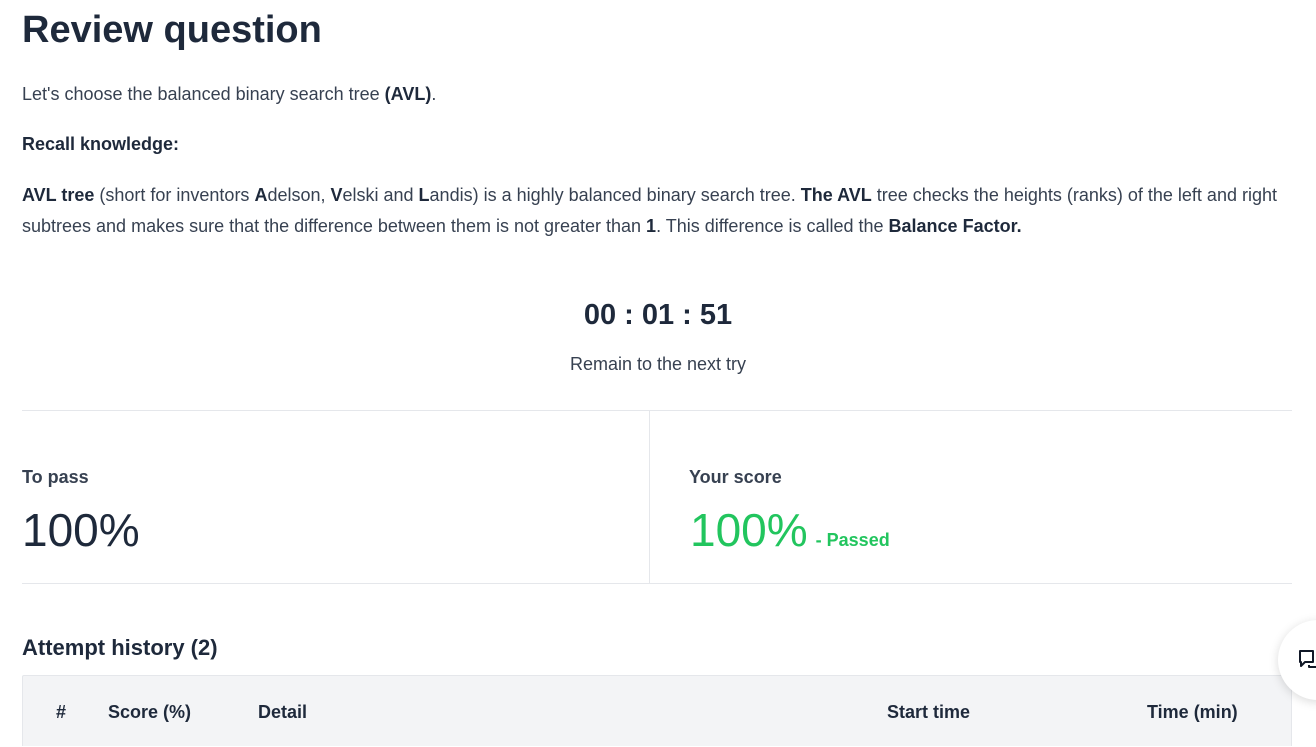 The height and width of the screenshot is (747, 1316). I want to click on passed-status: - Passed, so click(852, 540).